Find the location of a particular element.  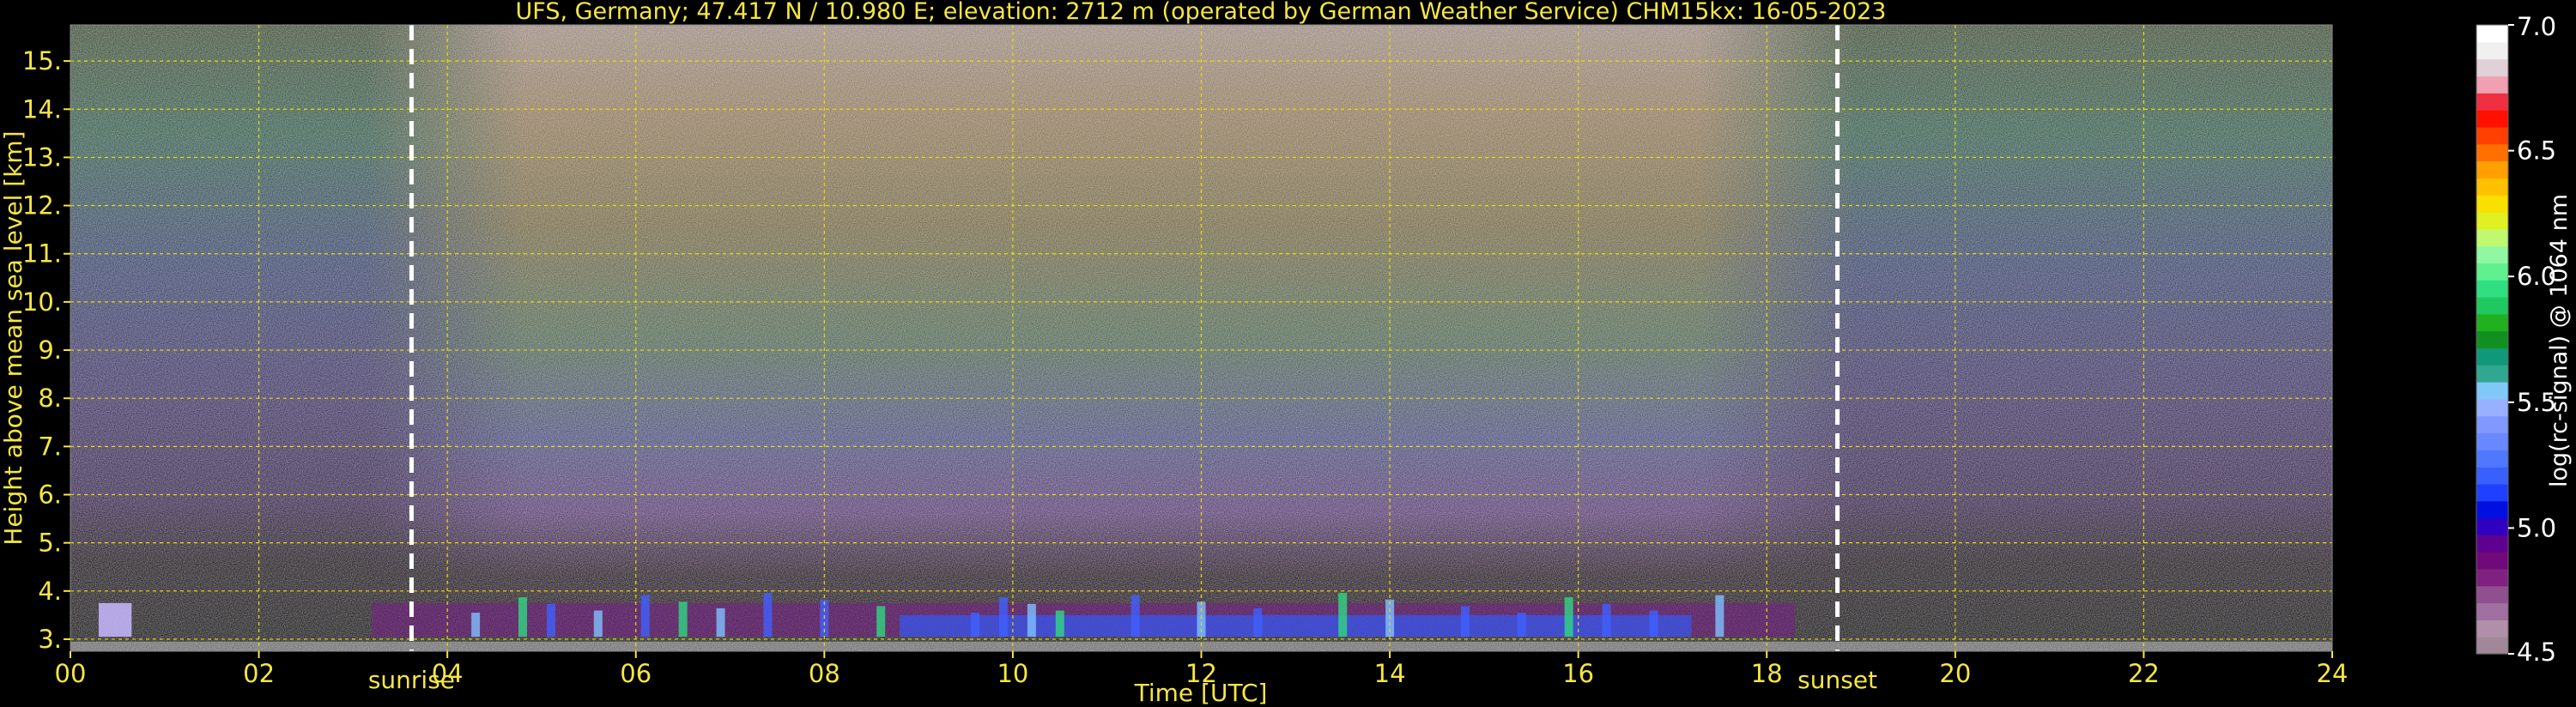

x-axis-label: Time [UTC] is located at coordinates (1201, 693).